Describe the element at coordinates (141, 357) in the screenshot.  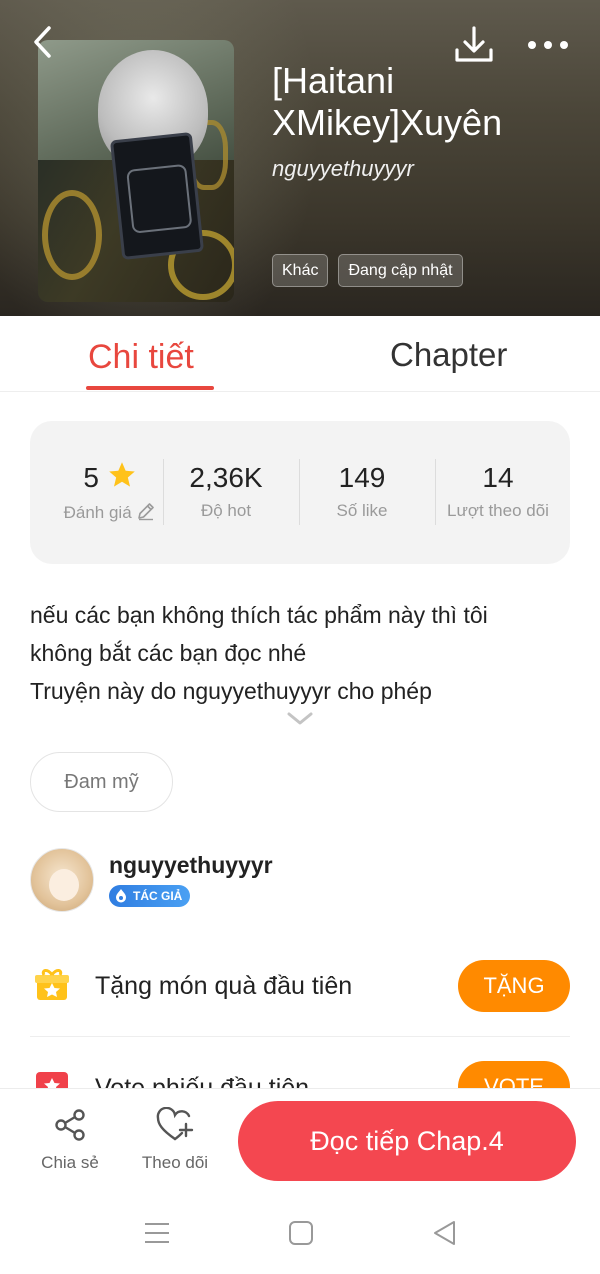
I see `tab-details: Chi tiết` at that location.